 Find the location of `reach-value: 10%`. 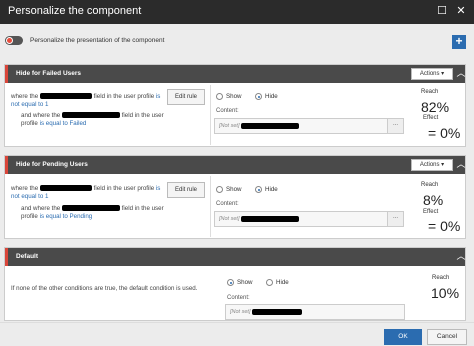

reach-value: 10% is located at coordinates (445, 293).